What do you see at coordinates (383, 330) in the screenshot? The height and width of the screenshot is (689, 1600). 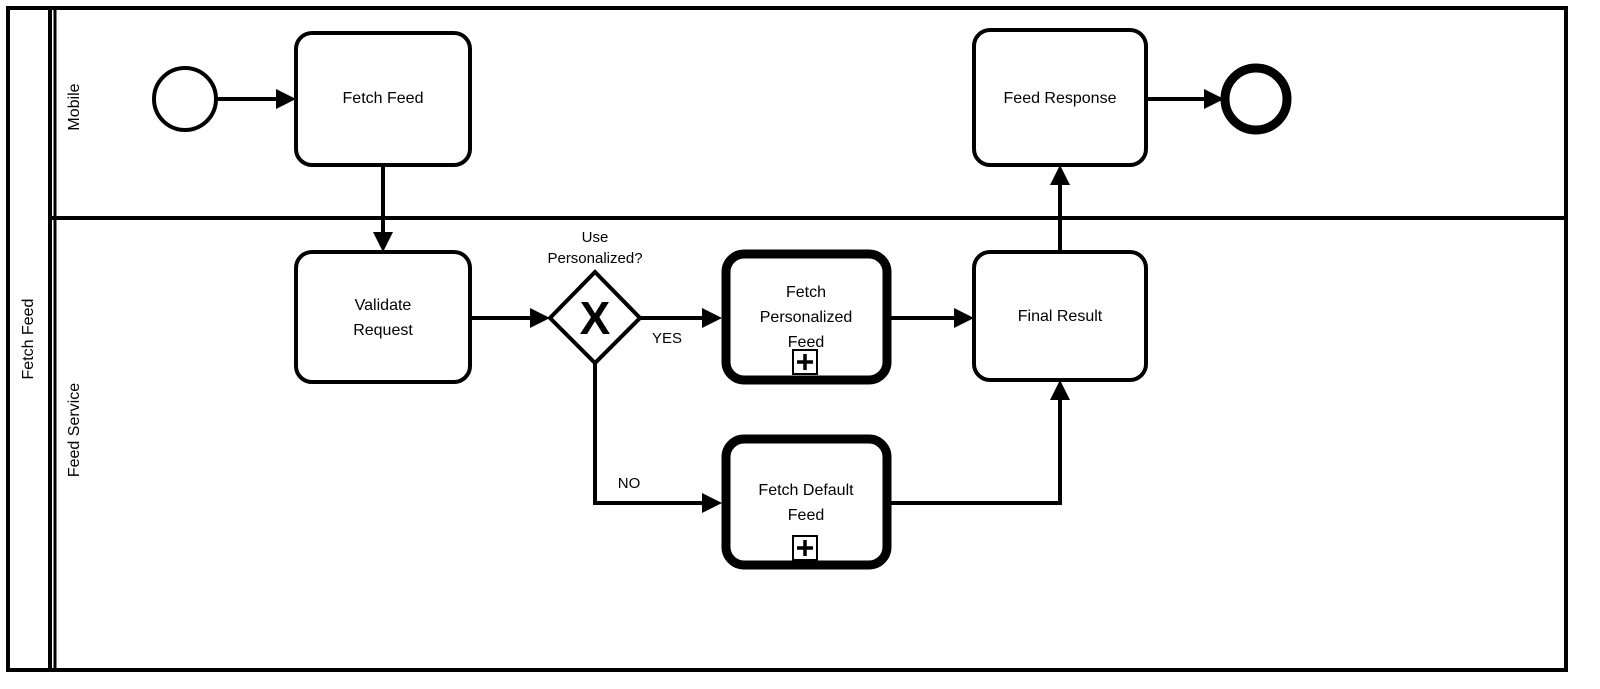 I see `task-validate-request-label-line2: Request` at bounding box center [383, 330].